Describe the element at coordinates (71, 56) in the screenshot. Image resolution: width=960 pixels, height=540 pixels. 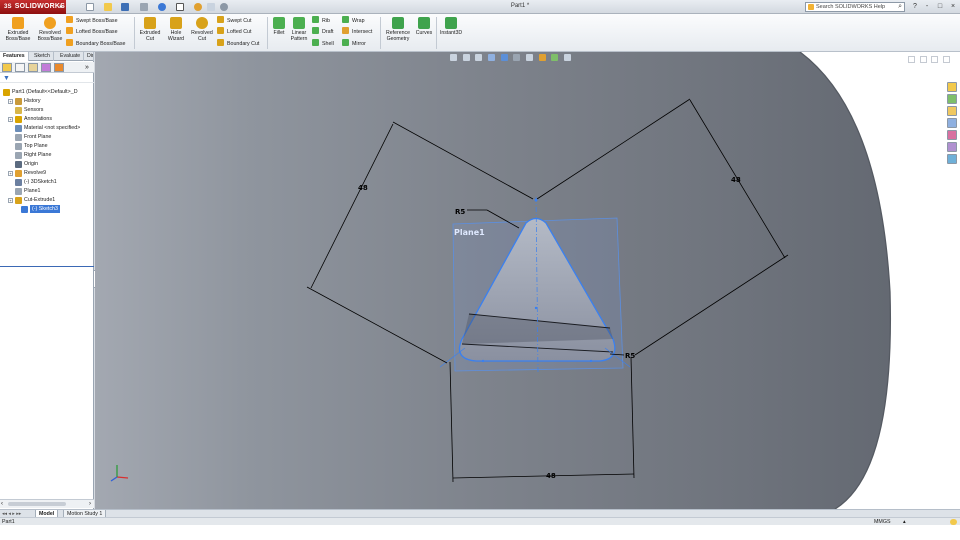
I see `tab-evaluate: Evaluate` at that location.